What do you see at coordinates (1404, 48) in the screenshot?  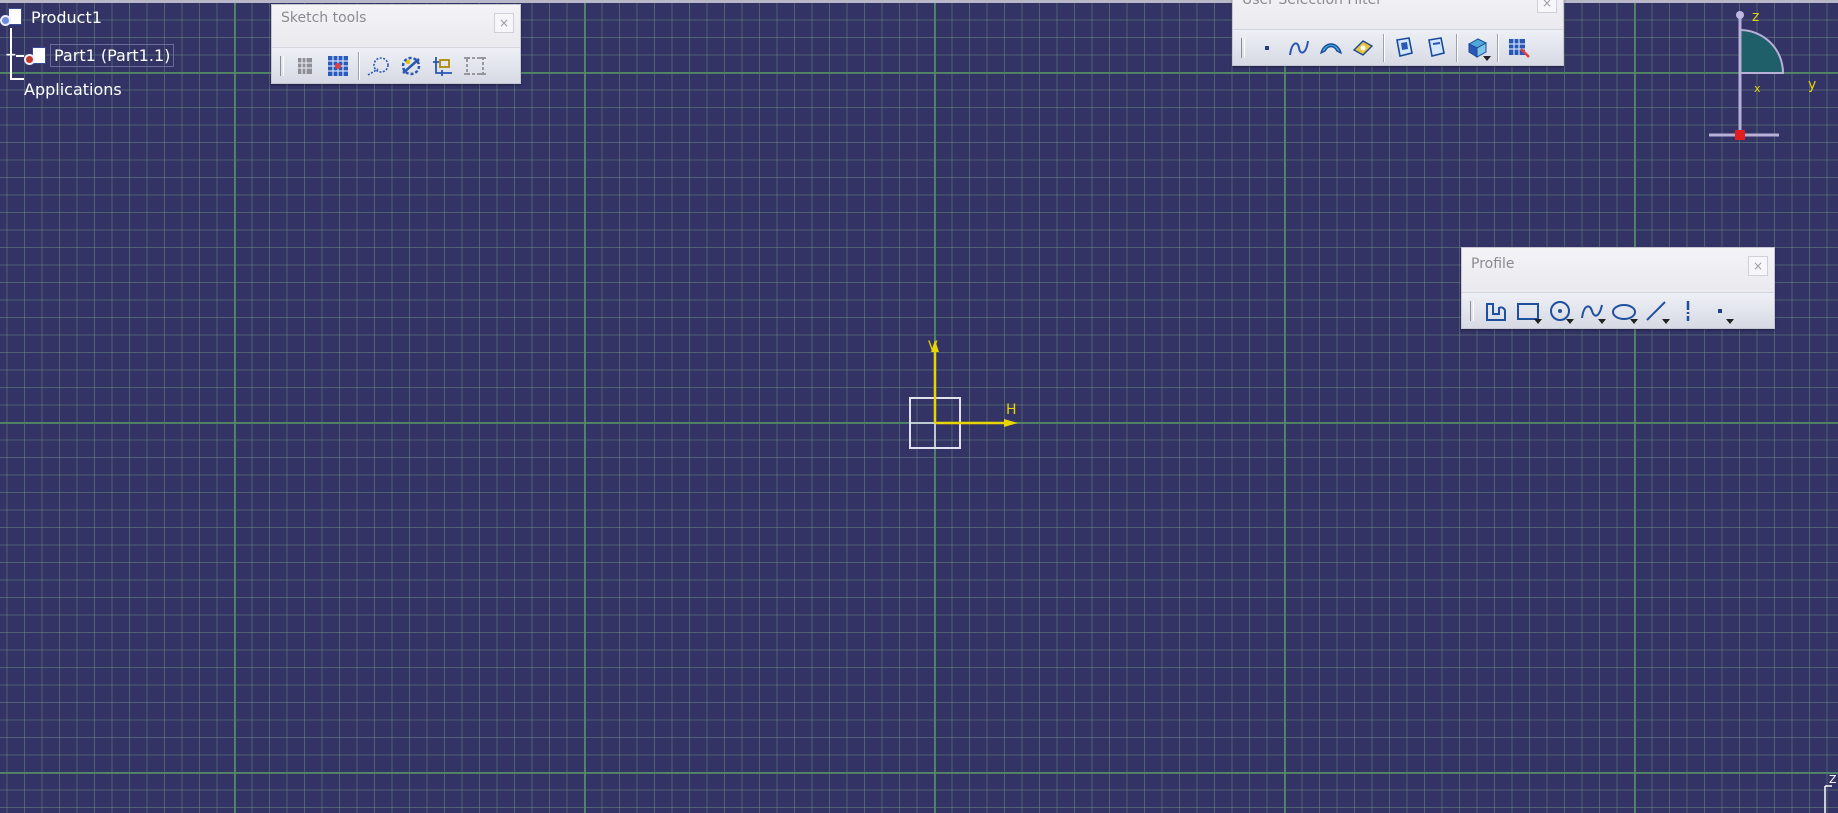 I see `feature-element-filter-icon` at bounding box center [1404, 48].